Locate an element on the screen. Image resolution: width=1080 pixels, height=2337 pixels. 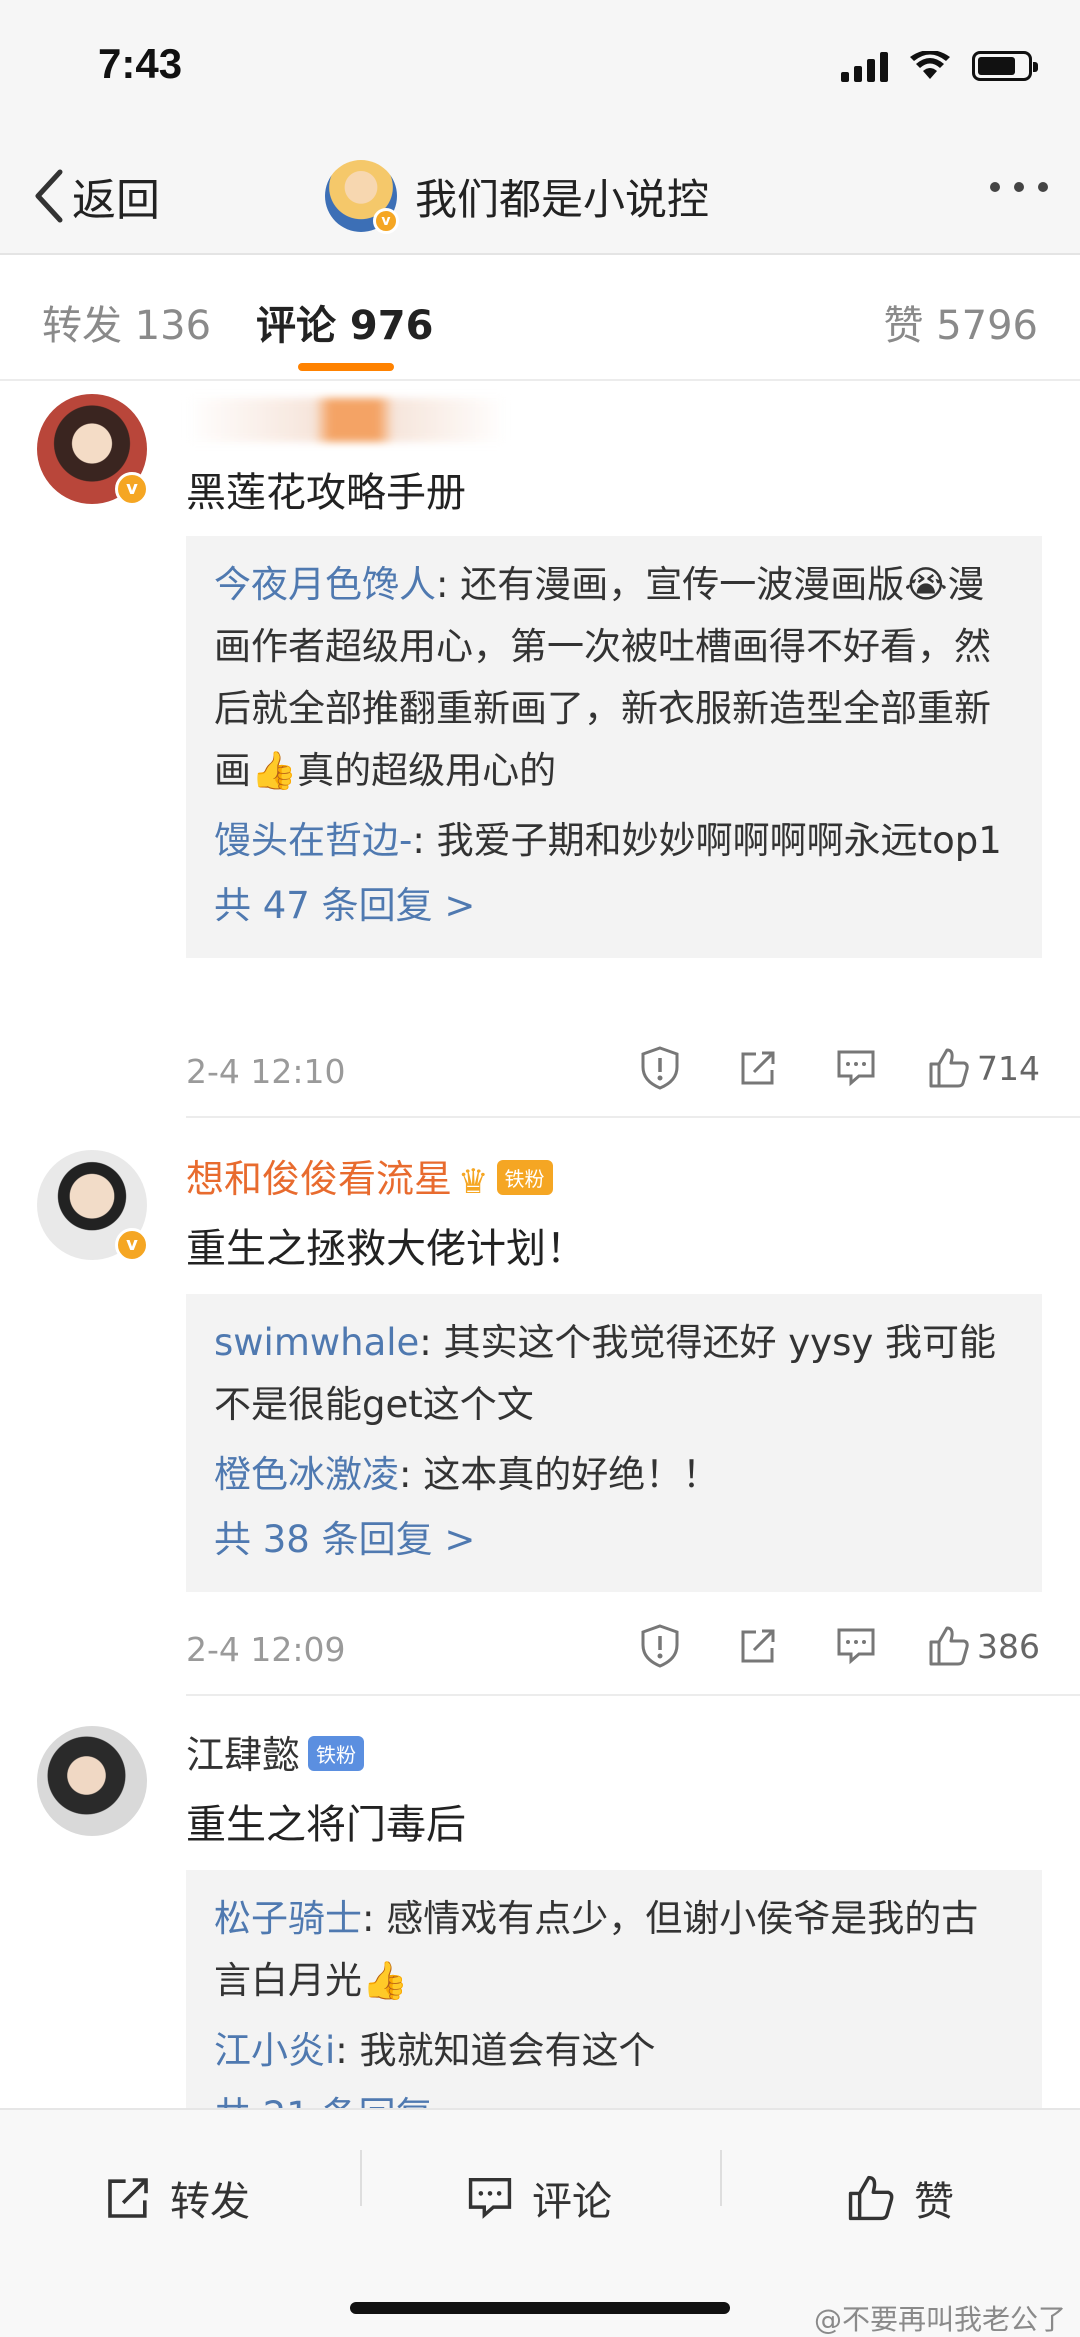
like-button: 386 is located at coordinates (972, 1646).